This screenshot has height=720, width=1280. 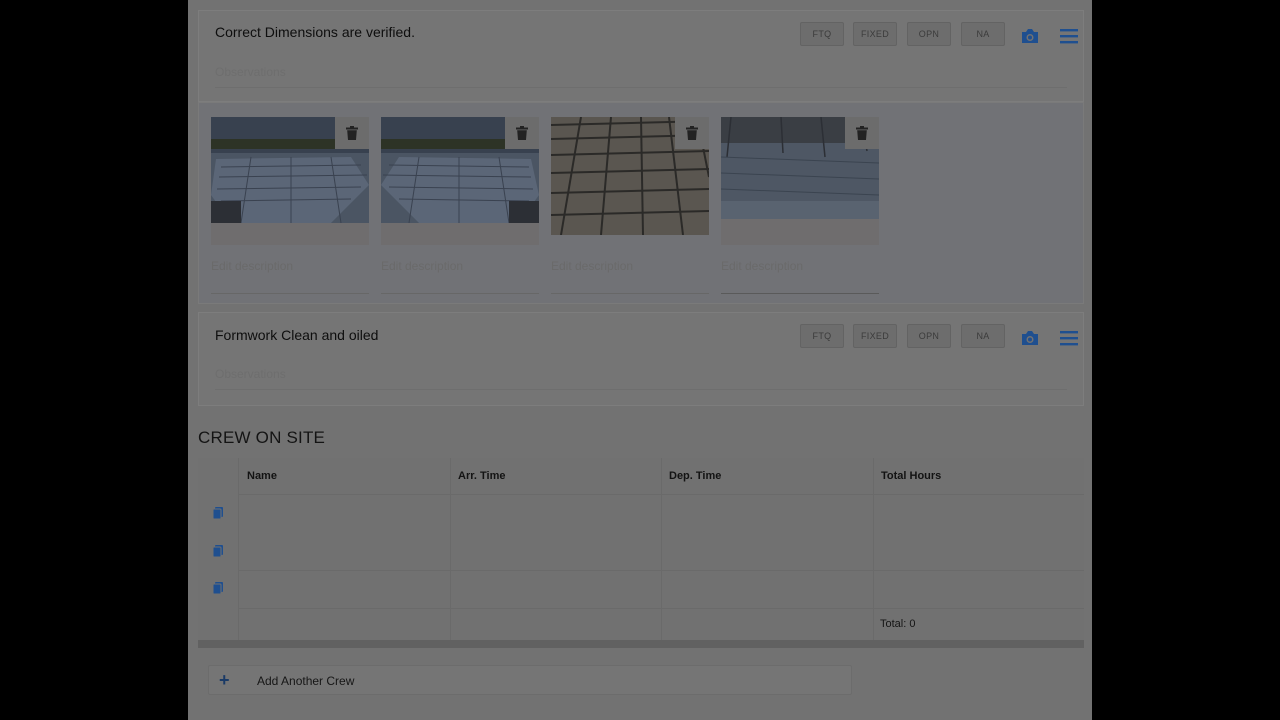 What do you see at coordinates (262, 437) in the screenshot?
I see `crew-section-title: CREW ON SITE` at bounding box center [262, 437].